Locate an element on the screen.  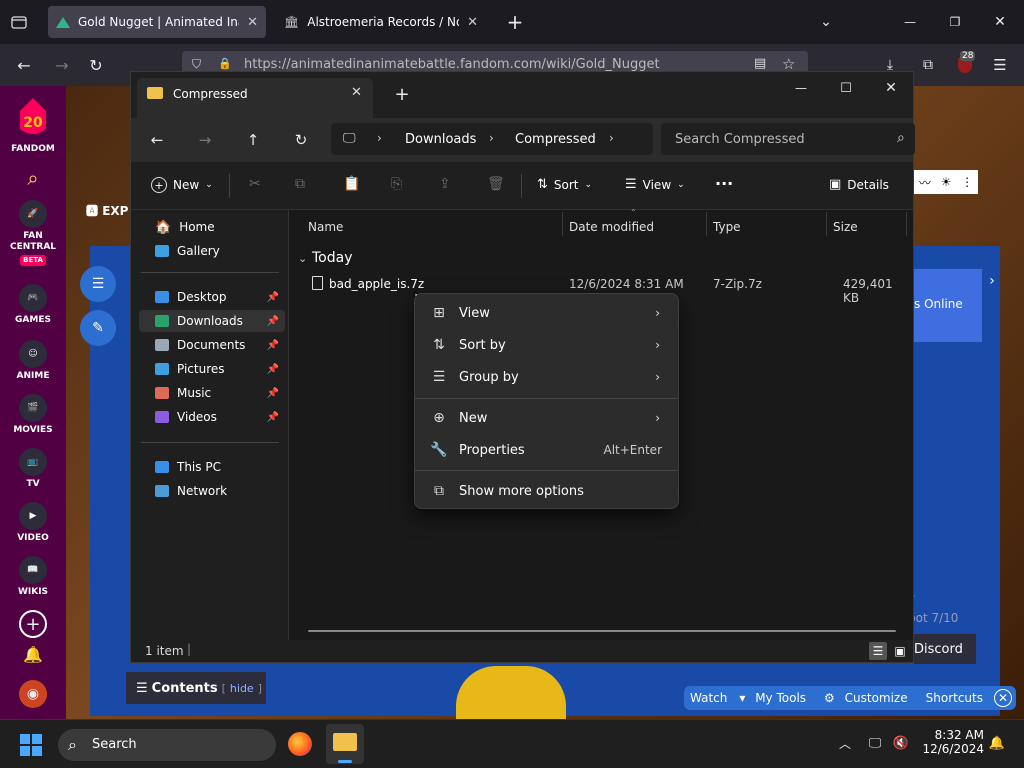
menu-icon: ☰ is located at coordinates (1000, 65).